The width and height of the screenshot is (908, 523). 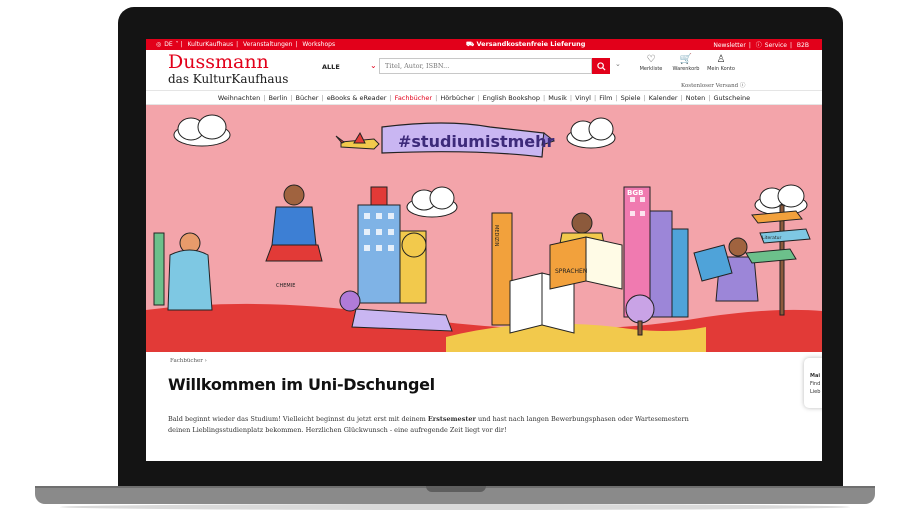 I want to click on utility-right: Newsletter | ⓘ Service | B2B, so click(x=761, y=45).